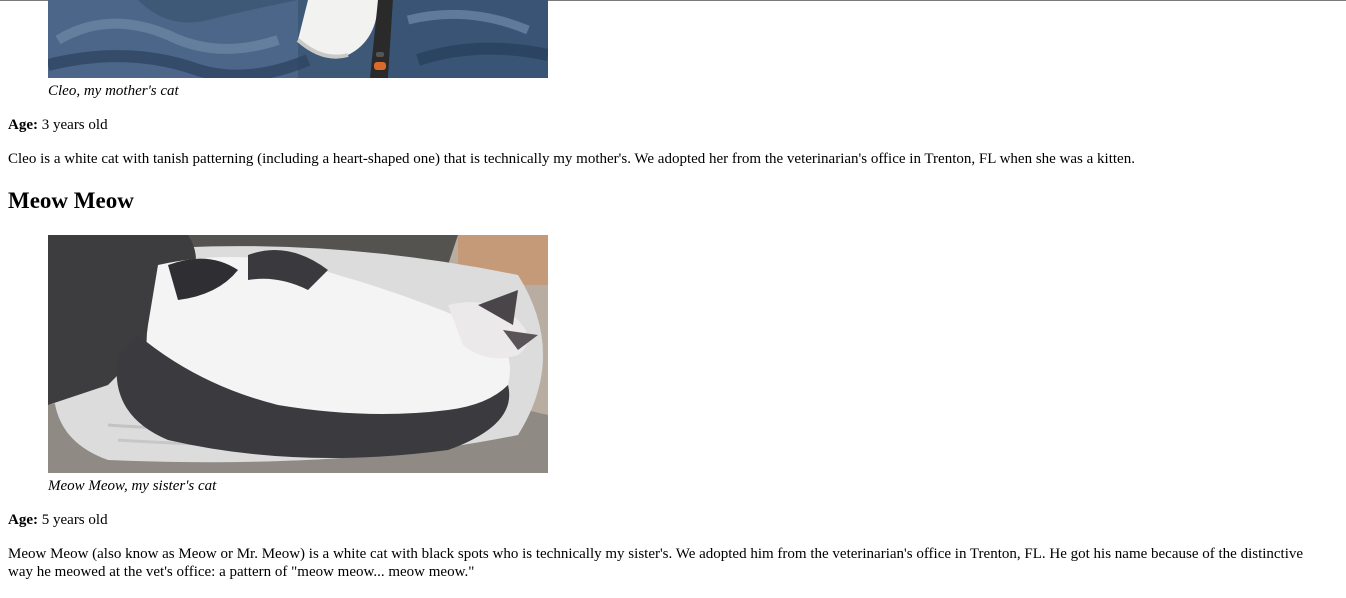 The image size is (1346, 598). I want to click on meow-meow-heading: Meow Meow, so click(71, 200).